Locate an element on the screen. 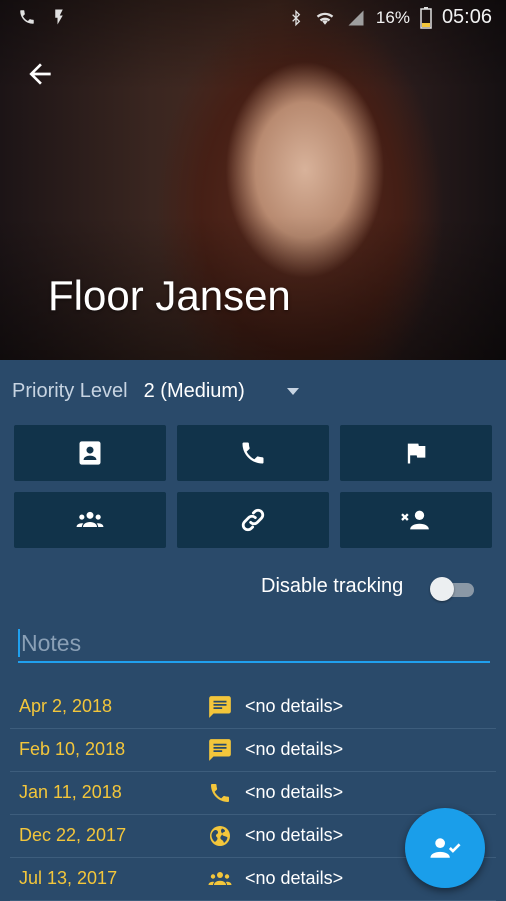  disable-tracking-label: Disable tracking is located at coordinates (332, 586).